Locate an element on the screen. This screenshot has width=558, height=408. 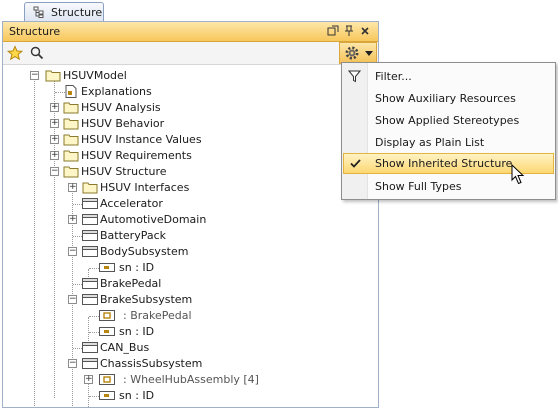
tree-row-brakesubsystem: − BrakeSubsystem is located at coordinates (190, 300).